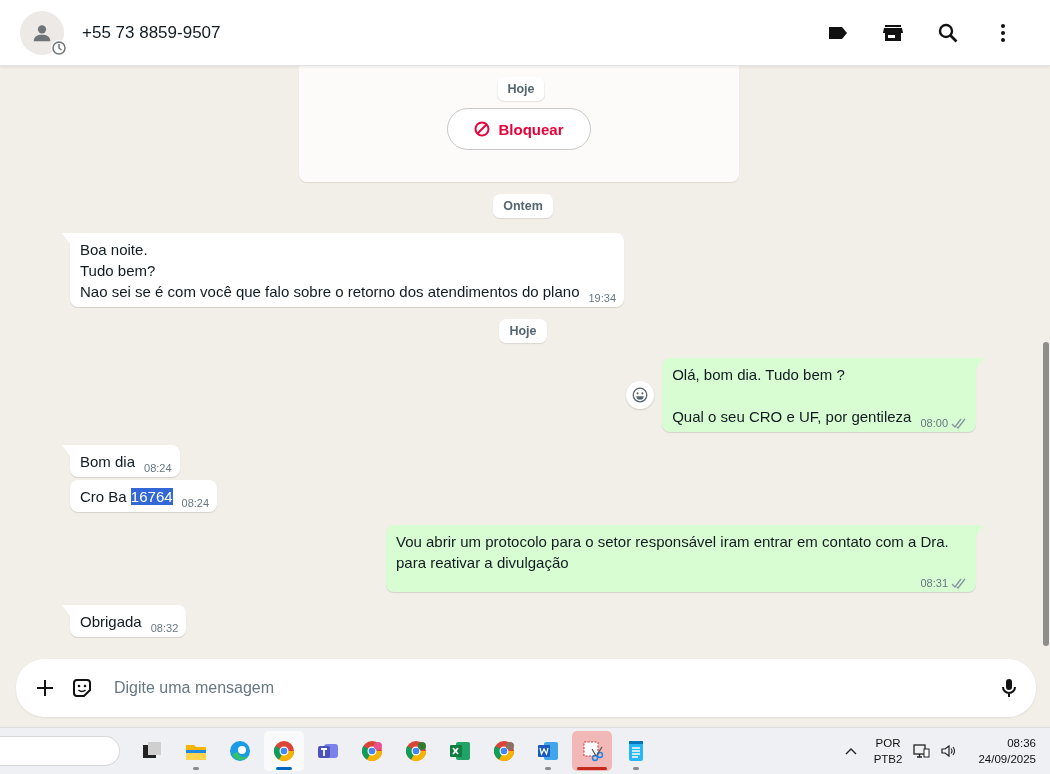 The width and height of the screenshot is (1050, 774). What do you see at coordinates (592, 751) in the screenshot?
I see `scissors-icon` at bounding box center [592, 751].